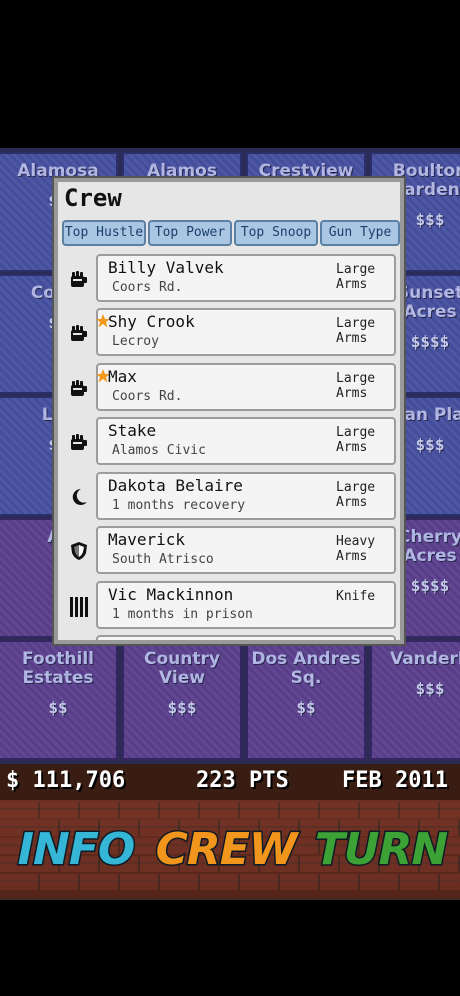 This screenshot has width=460, height=996. I want to click on status-bar: $ 111,706 223 PTS FEB 2011, so click(230, 782).